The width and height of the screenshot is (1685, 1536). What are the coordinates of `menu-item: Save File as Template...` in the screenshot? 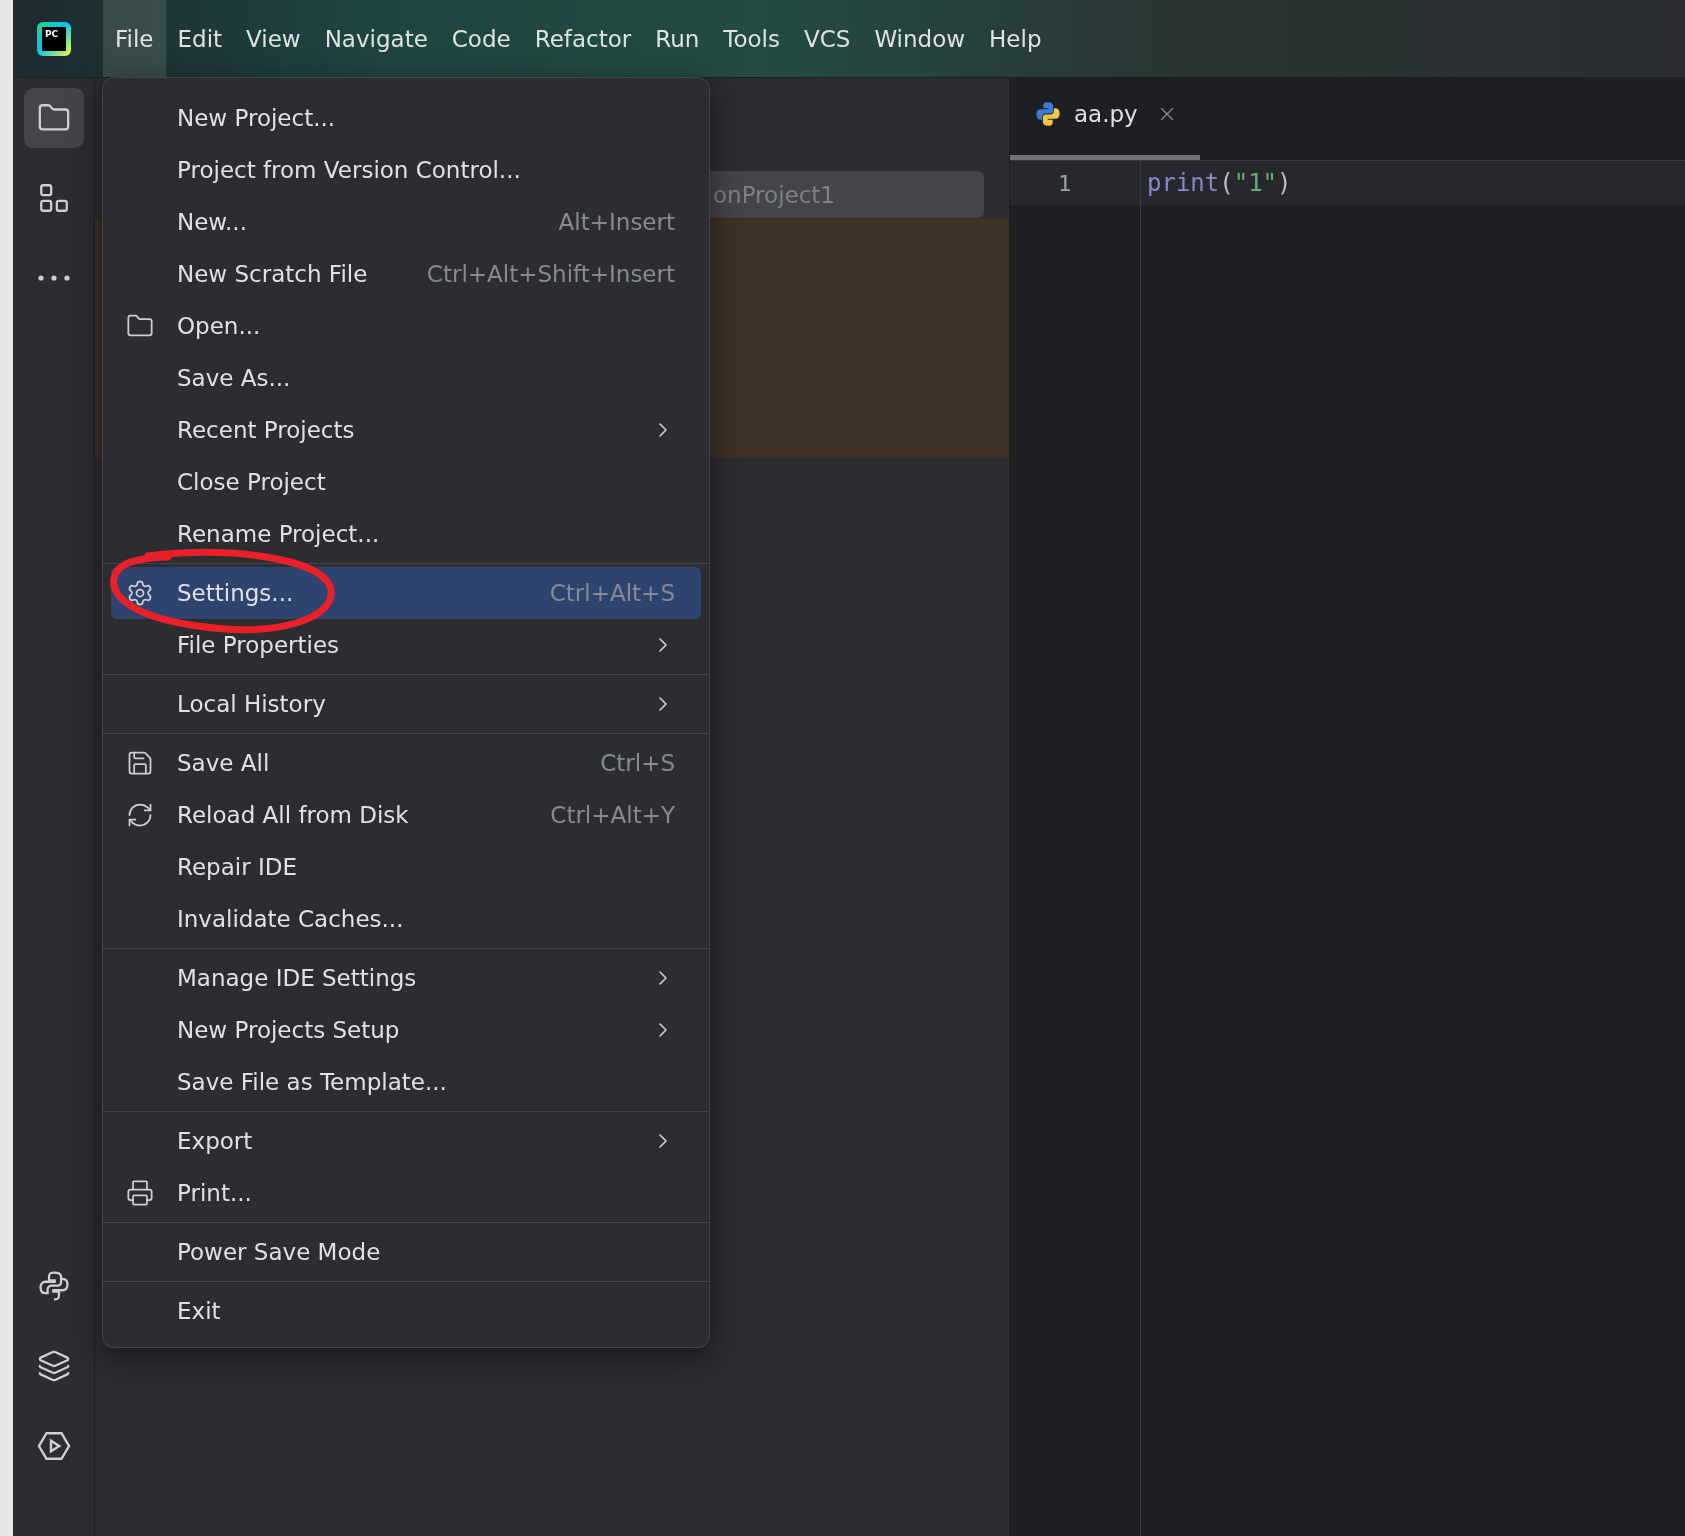 It's located at (406, 1082).